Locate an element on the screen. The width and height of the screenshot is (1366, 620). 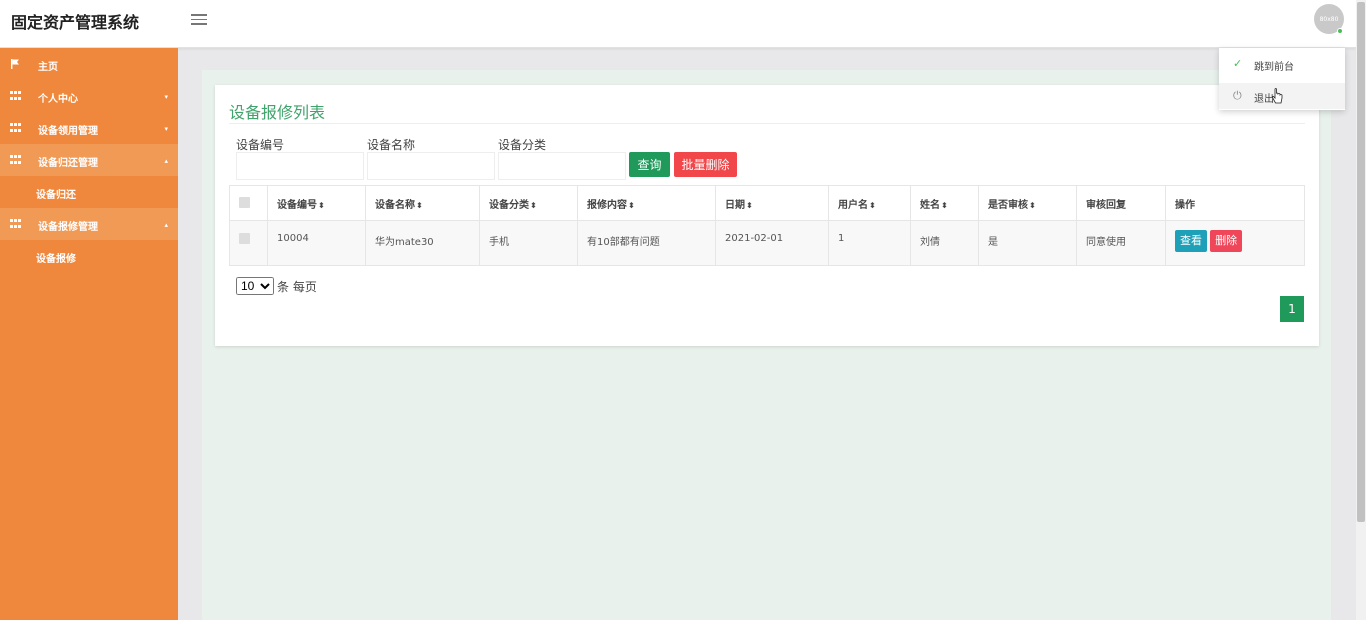
select-all-cell is located at coordinates (248, 203).